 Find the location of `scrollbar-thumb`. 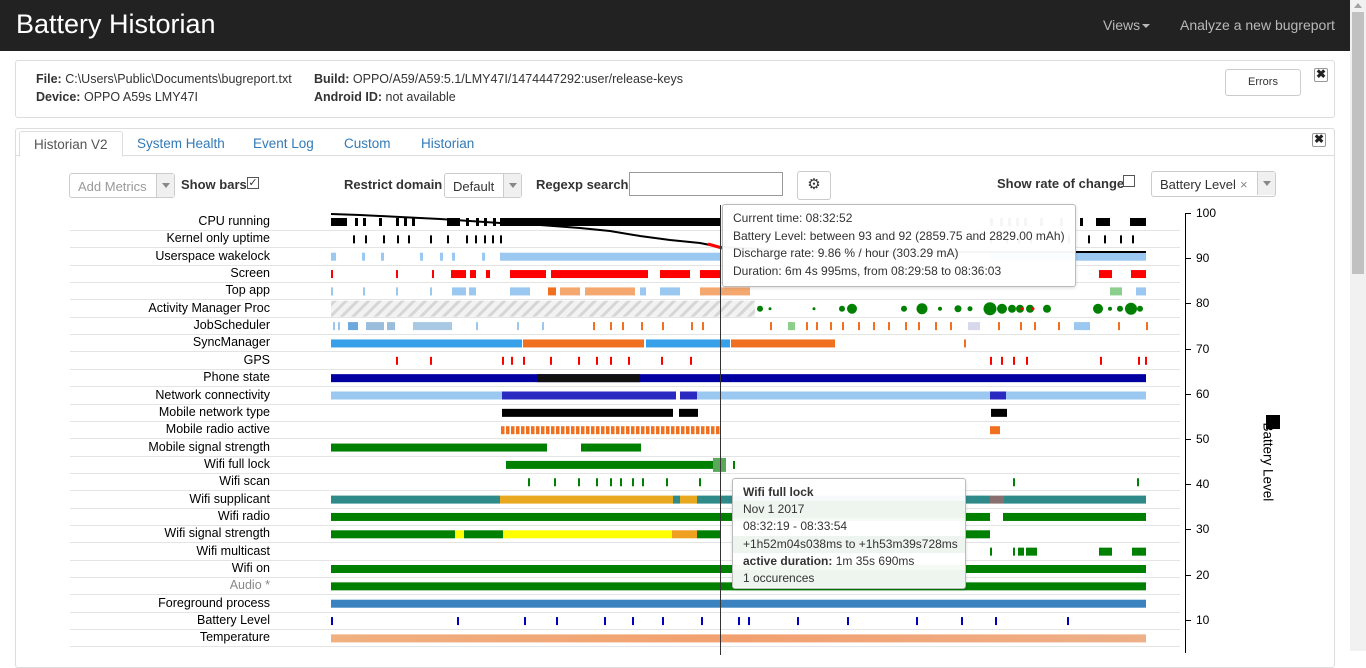

scrollbar-thumb is located at coordinates (1358, 143).